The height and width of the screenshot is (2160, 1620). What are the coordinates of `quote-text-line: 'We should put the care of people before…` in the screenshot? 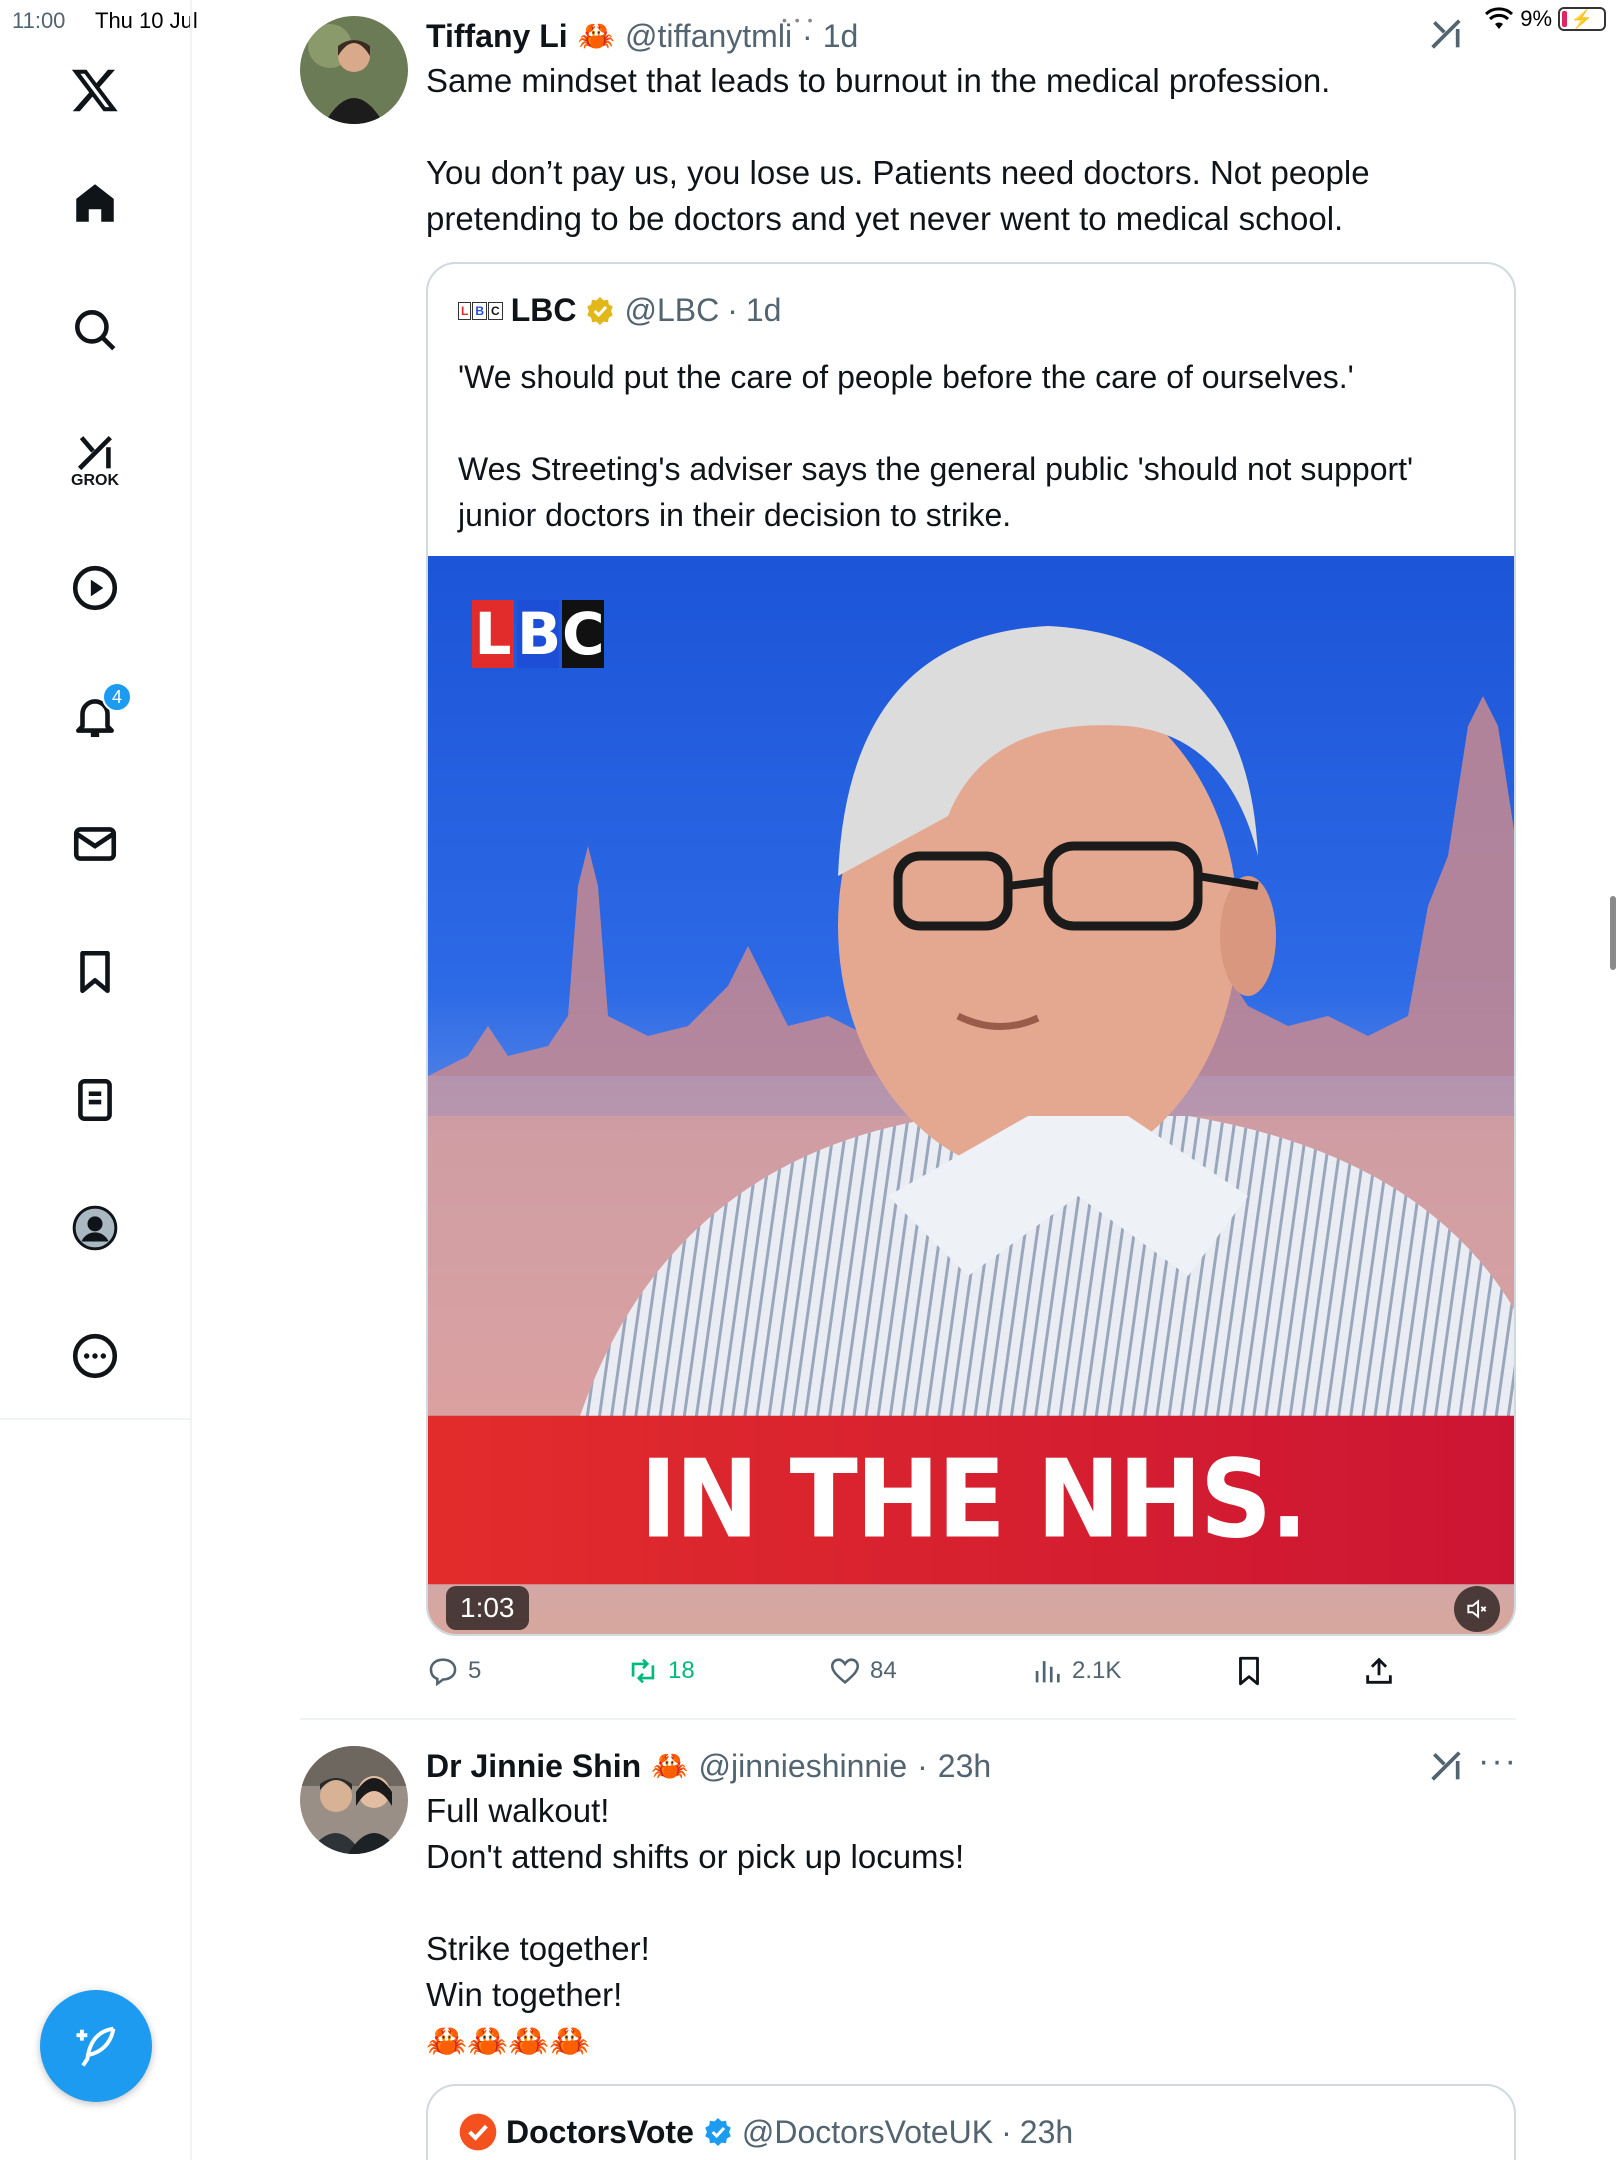 It's located at (906, 377).